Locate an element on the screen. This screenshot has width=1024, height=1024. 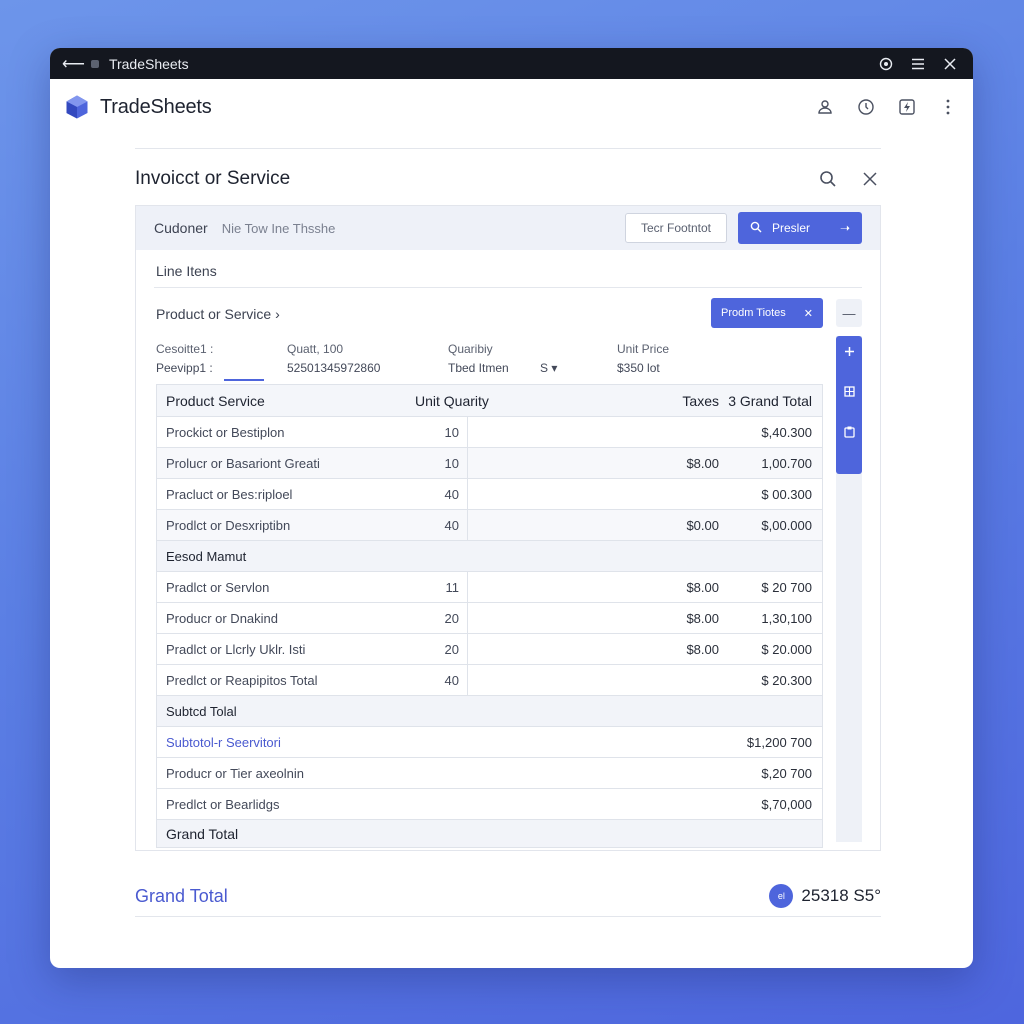
table-row: Pracluct or Bes:riploel 40 $ 00.300 is located at coordinates (489, 493).